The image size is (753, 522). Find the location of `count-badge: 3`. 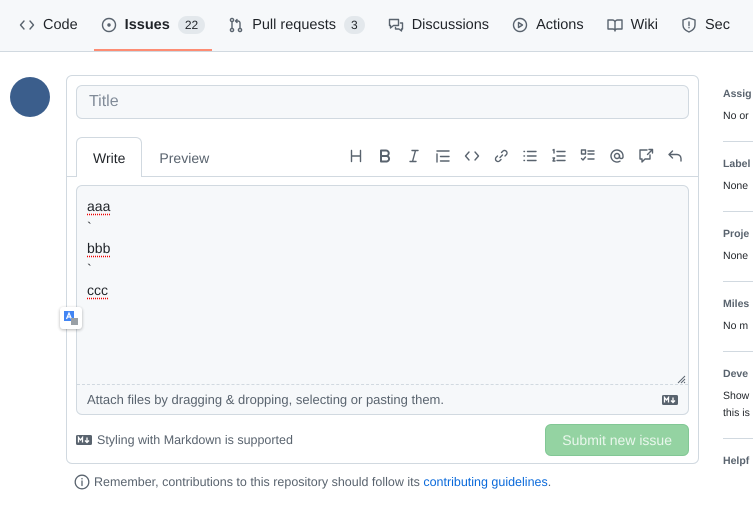

count-badge: 3 is located at coordinates (354, 25).